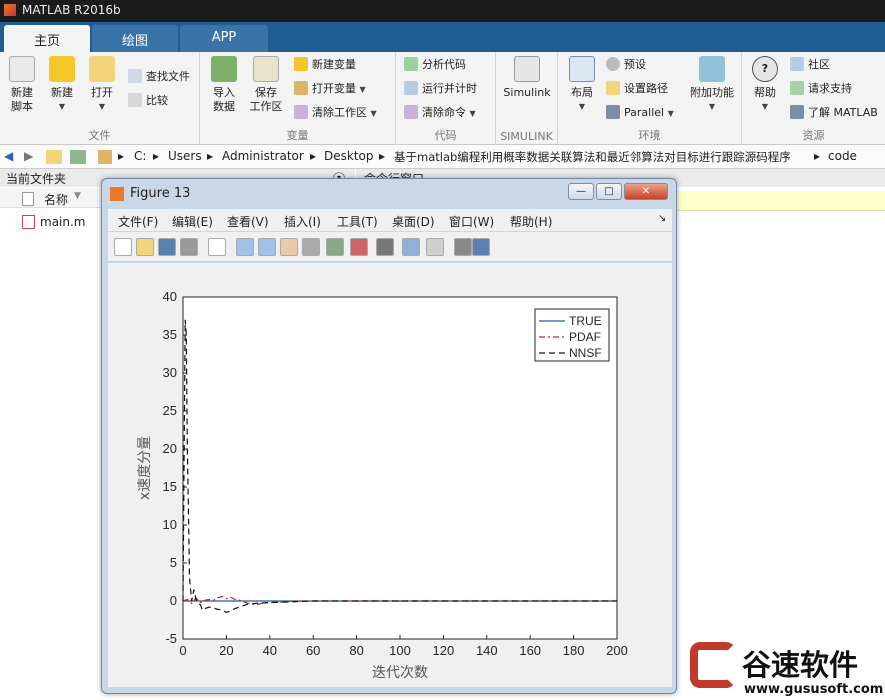  Describe the element at coordinates (445, 135) in the screenshot. I see `group-label-code: 代码` at that location.